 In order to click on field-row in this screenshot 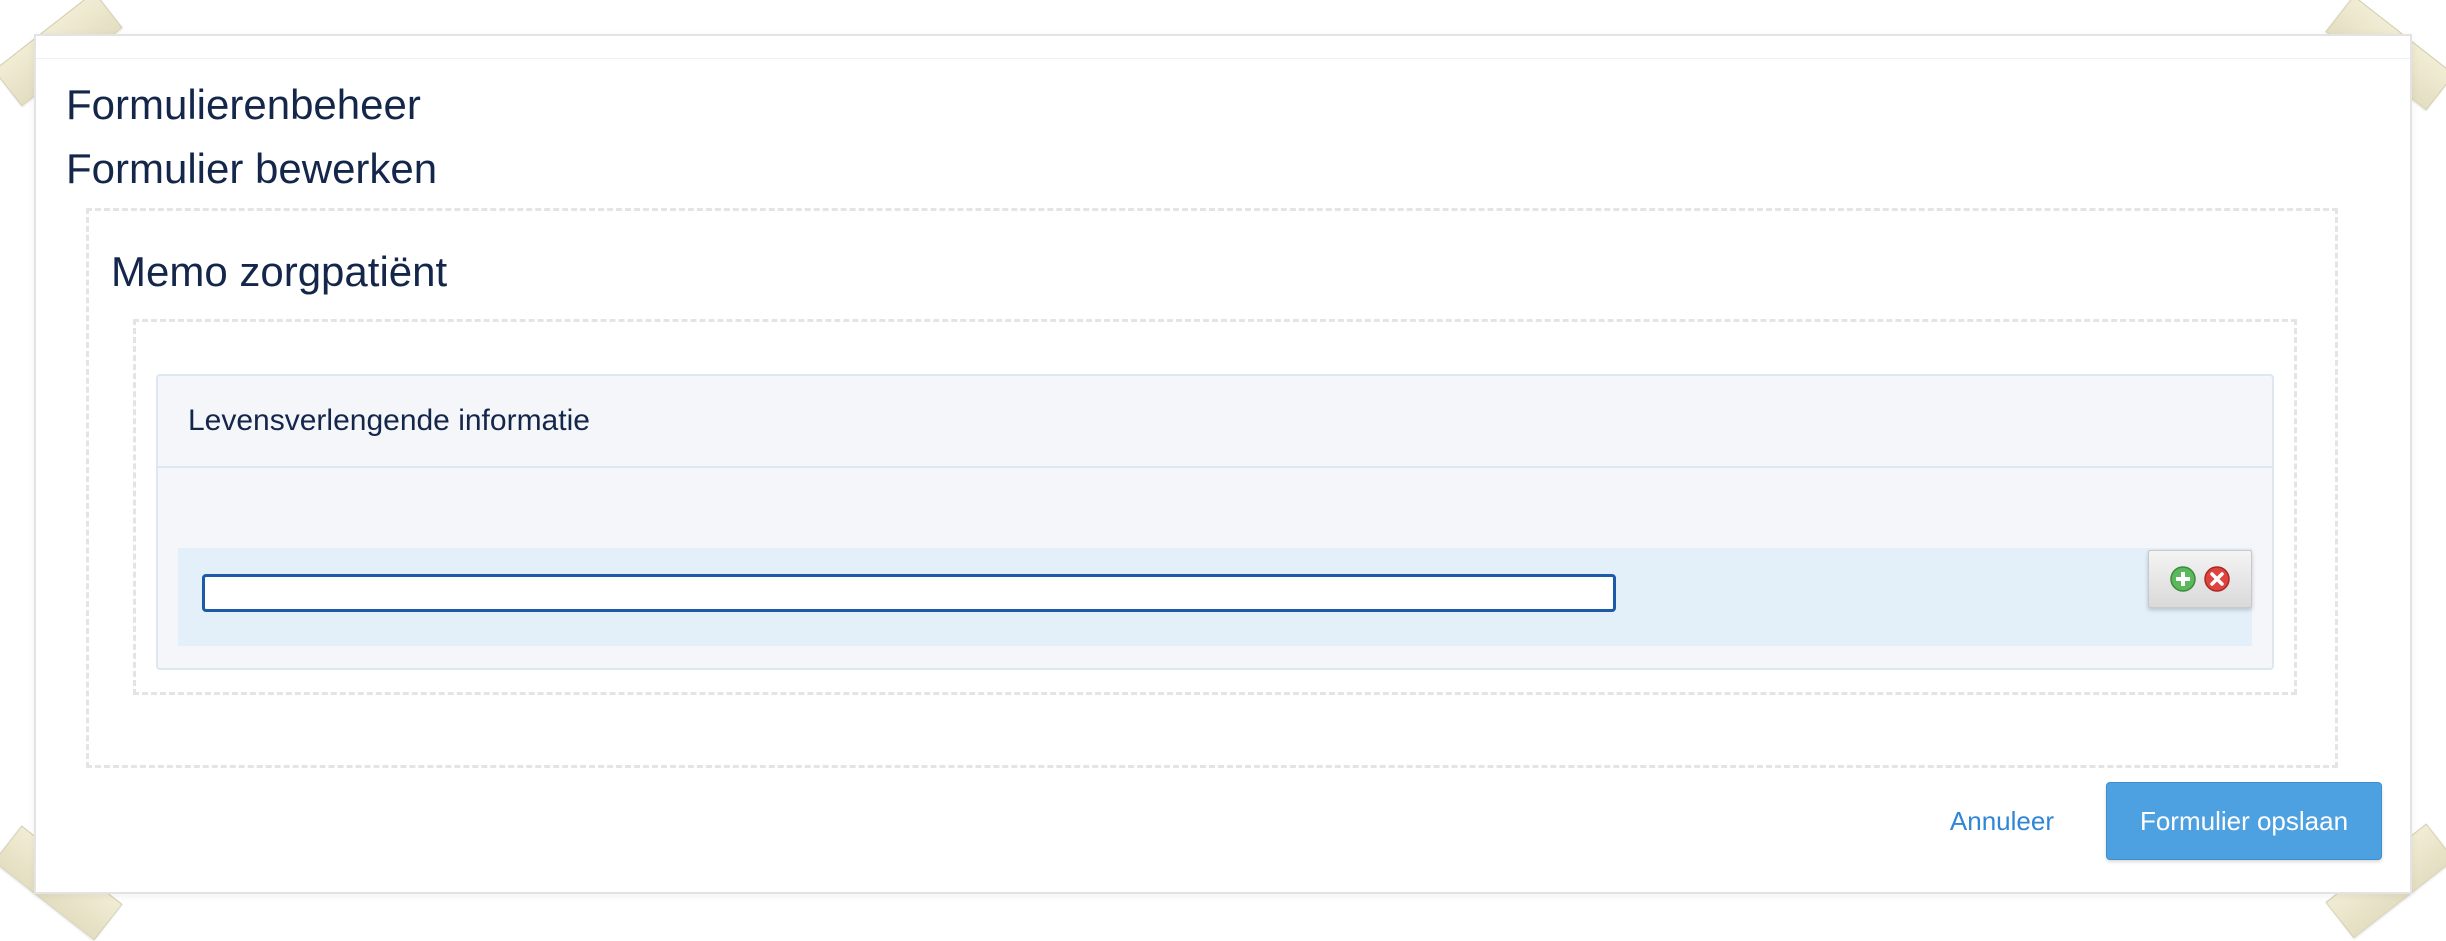, I will do `click(1215, 597)`.